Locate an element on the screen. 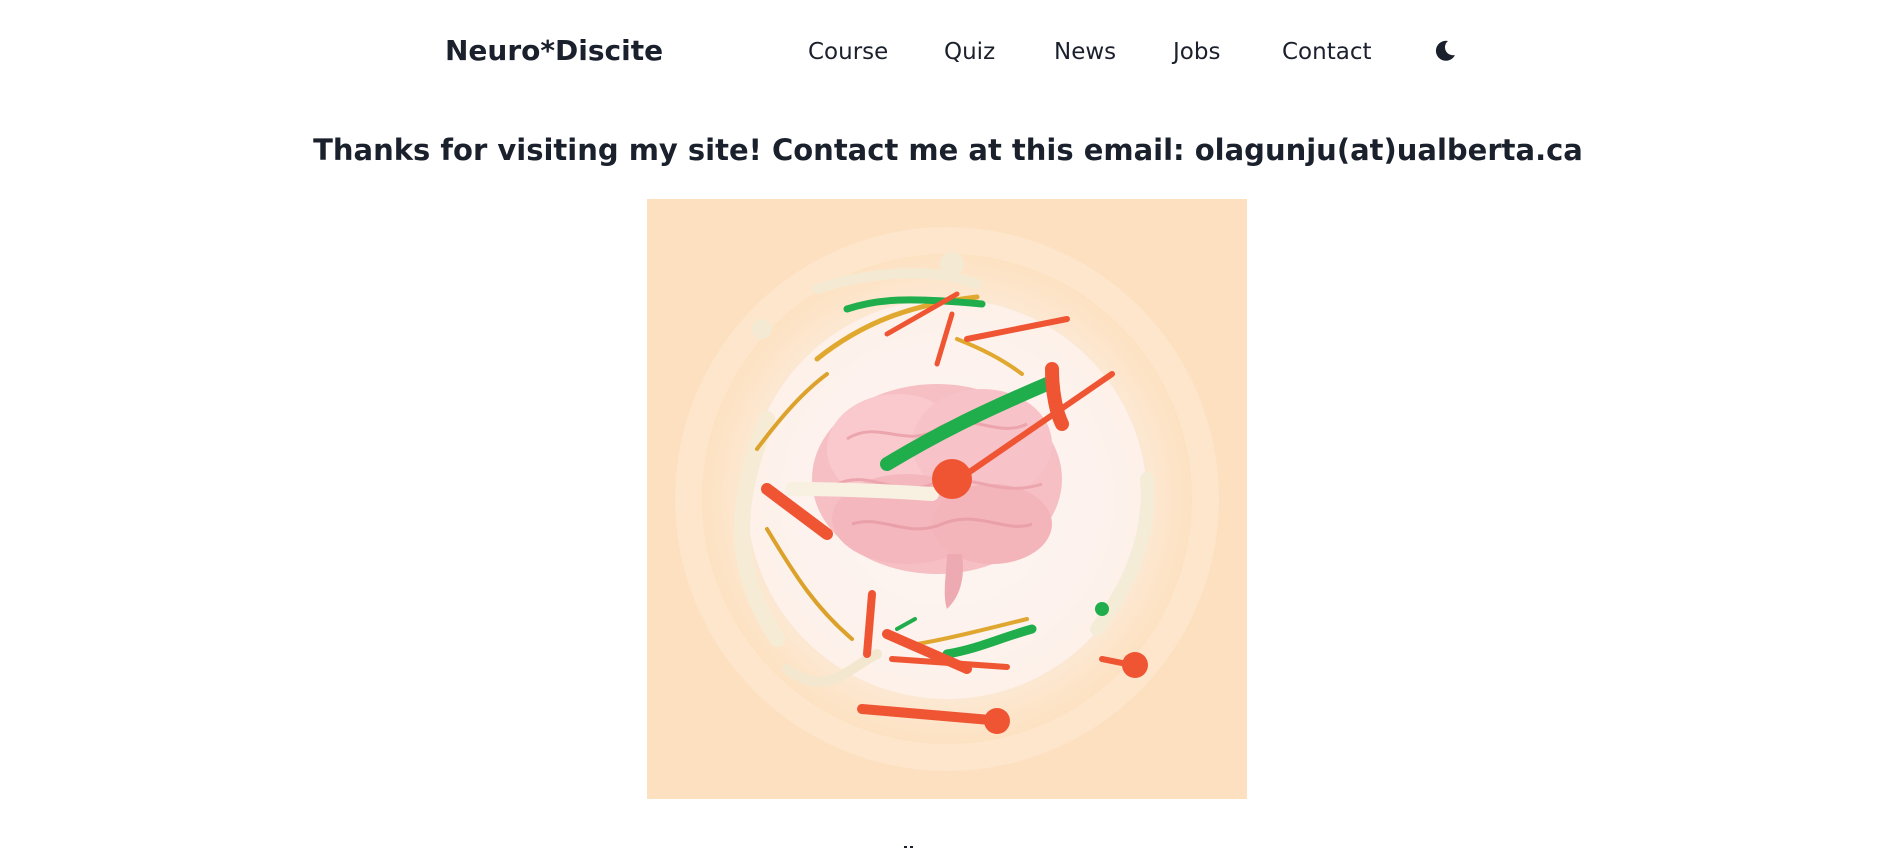 This screenshot has width=1896, height=848. moon-icon is located at coordinates (1445, 50).